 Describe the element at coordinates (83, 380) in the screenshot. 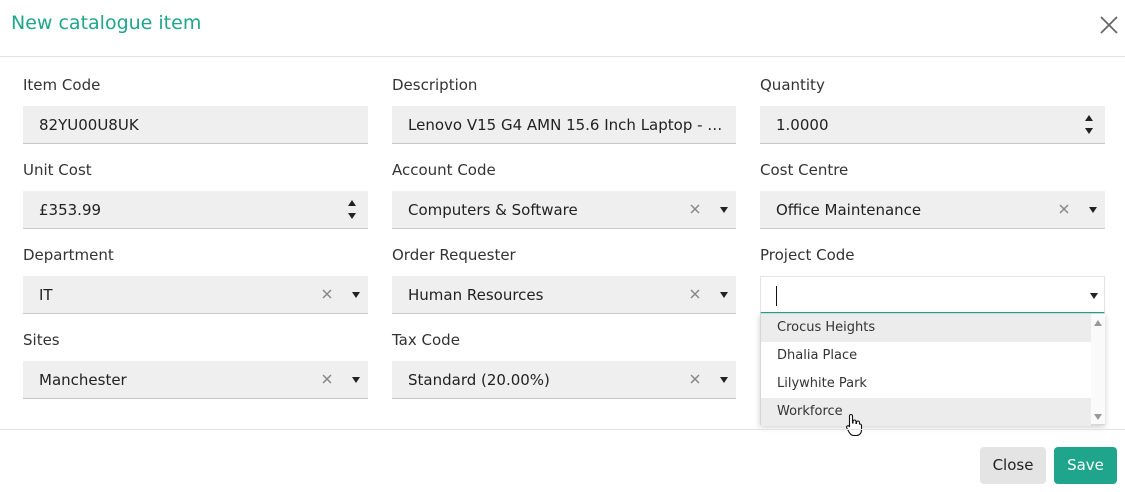

I see `sites-value: Manchester` at that location.